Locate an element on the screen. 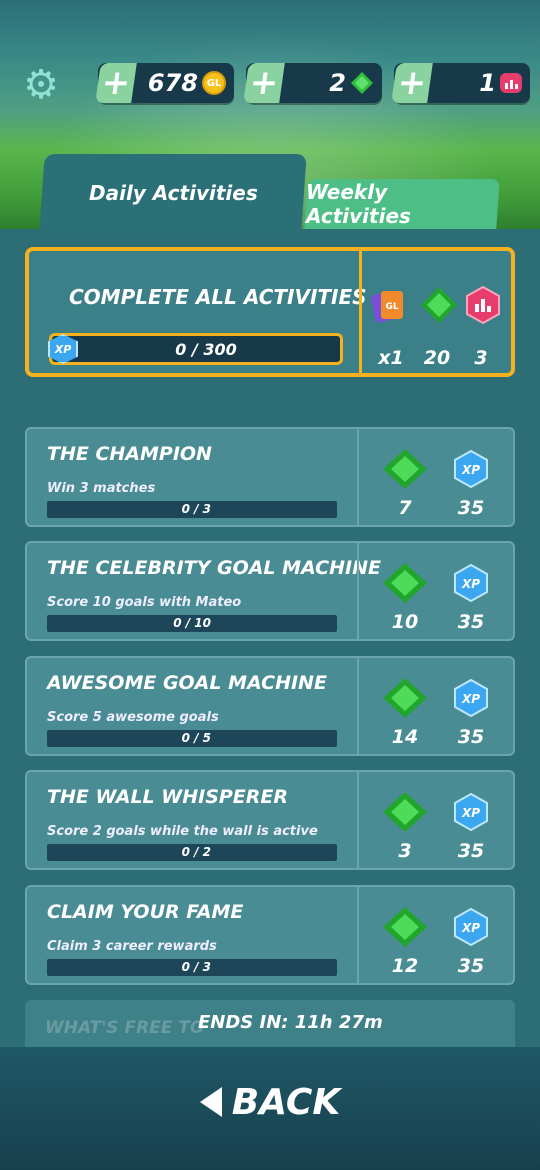 Image resolution: width=540 pixels, height=1170 pixels. gem-reward-value: 7 is located at coordinates (405, 508).